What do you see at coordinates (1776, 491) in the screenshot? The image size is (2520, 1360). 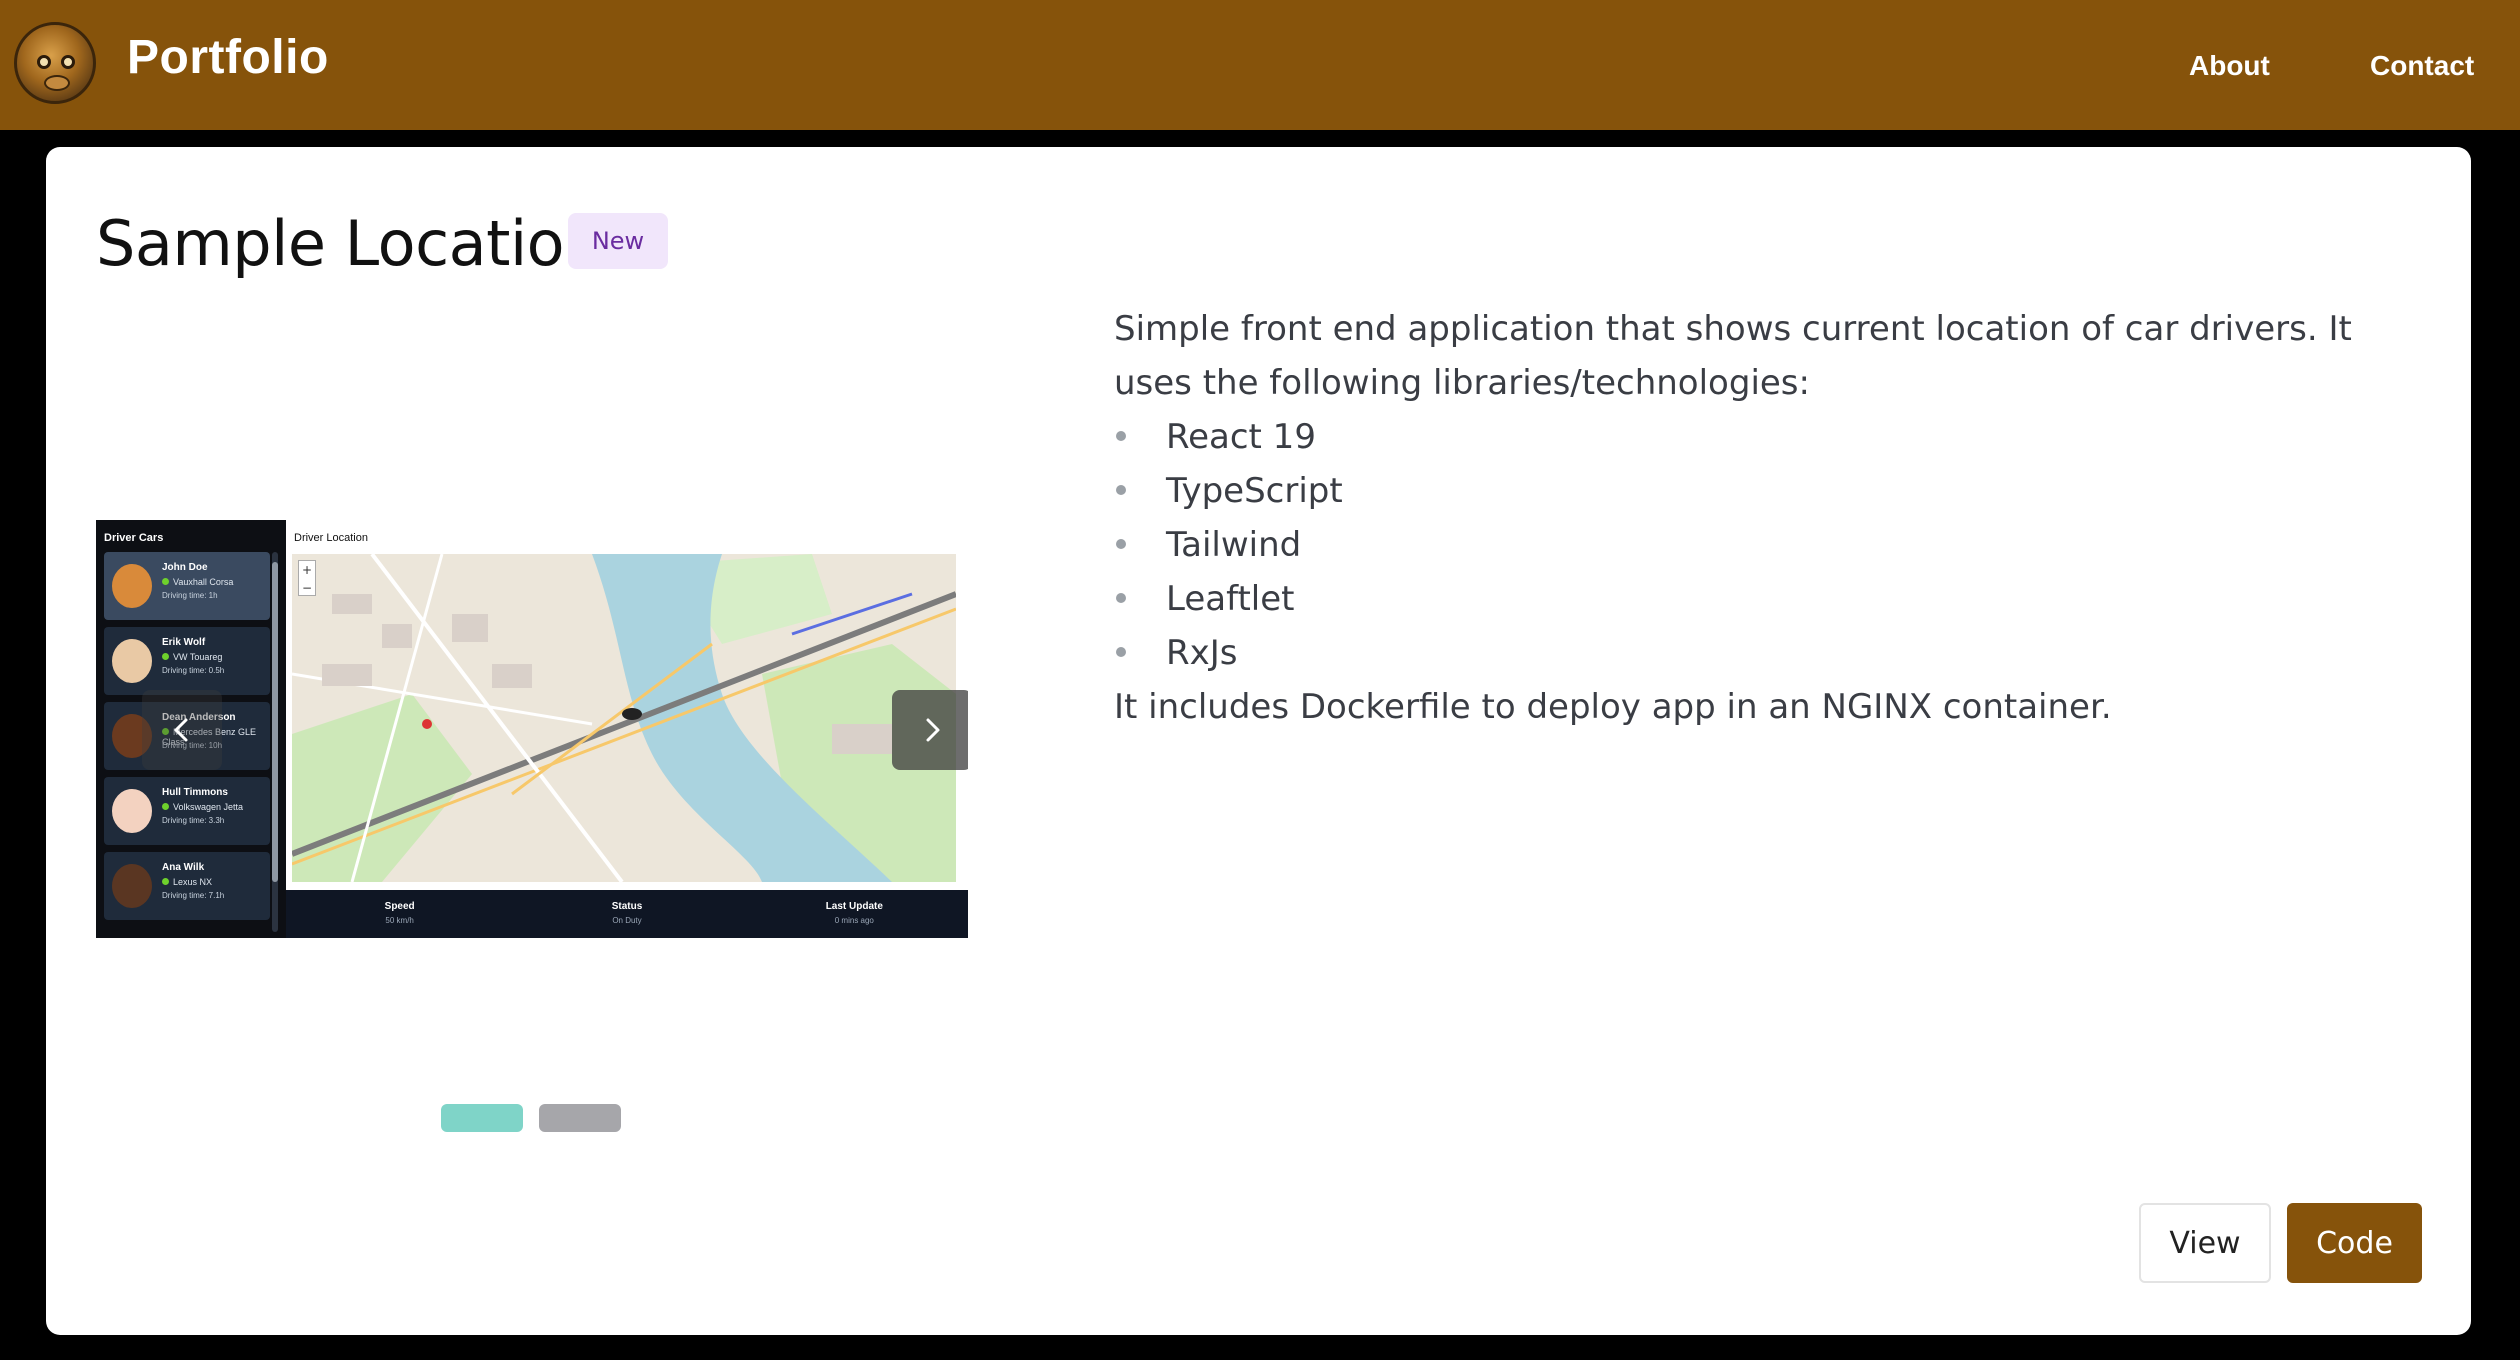 I see `tech-item: TypeScript` at bounding box center [1776, 491].